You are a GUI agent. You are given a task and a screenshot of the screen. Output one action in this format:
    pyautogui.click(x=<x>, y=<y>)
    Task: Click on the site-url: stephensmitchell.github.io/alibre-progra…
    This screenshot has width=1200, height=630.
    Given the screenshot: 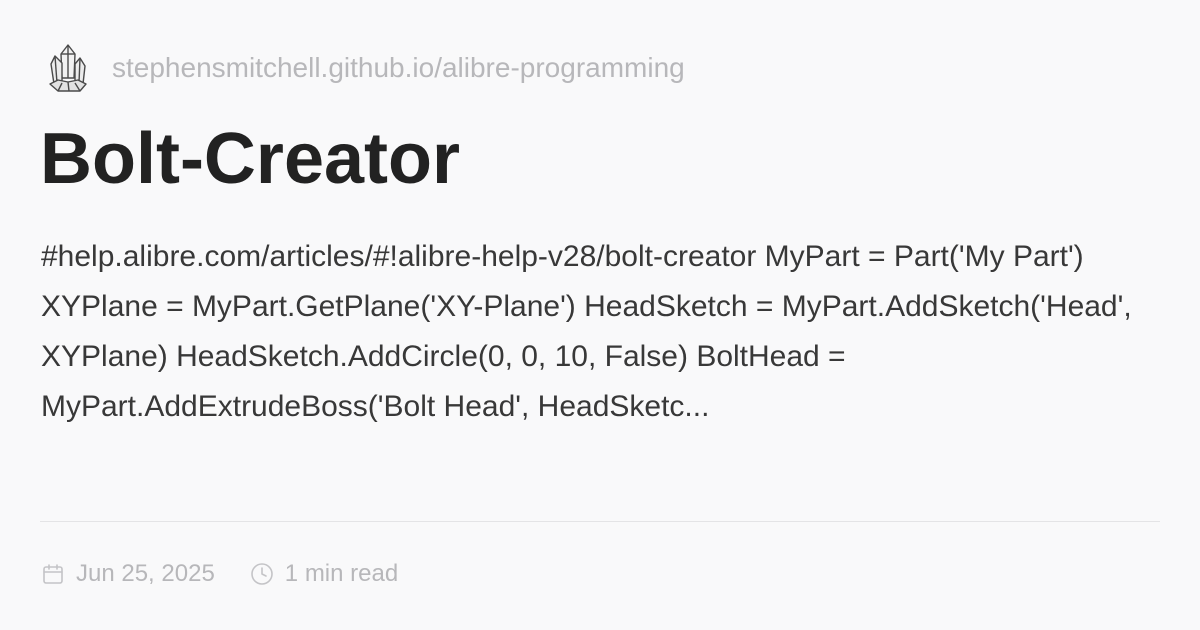 What is the action you would take?
    pyautogui.click(x=398, y=68)
    